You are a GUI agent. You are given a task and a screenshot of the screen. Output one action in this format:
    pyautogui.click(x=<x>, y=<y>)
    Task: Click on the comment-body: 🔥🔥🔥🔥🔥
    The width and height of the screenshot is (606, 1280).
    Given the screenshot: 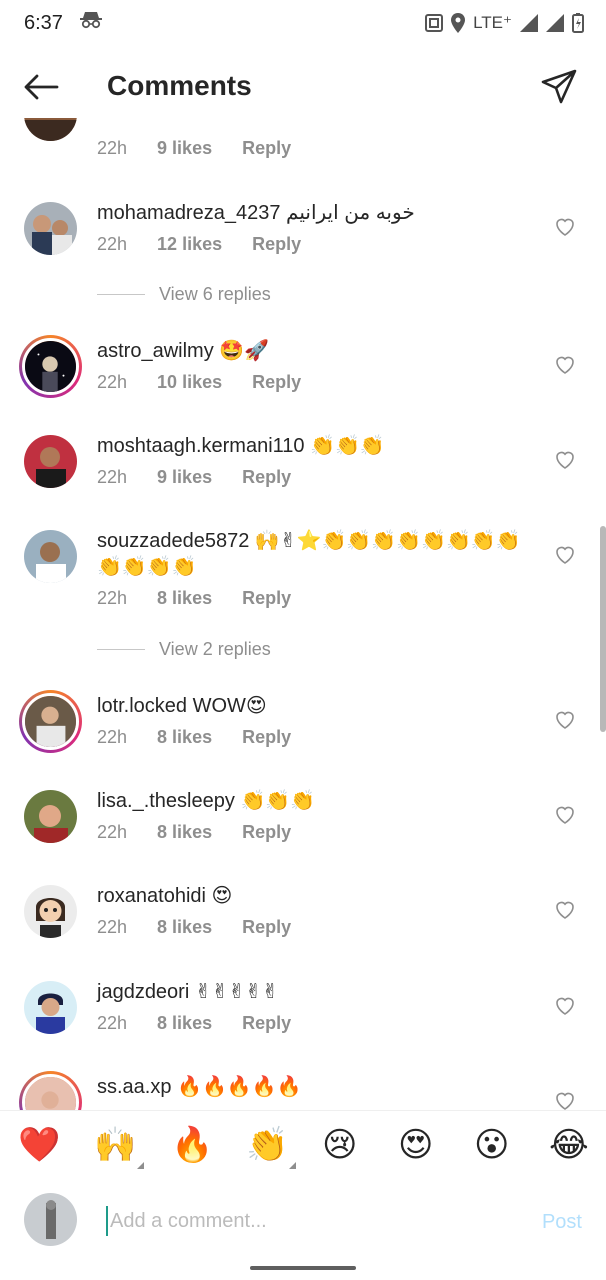 What is the action you would take?
    pyautogui.click(x=239, y=1087)
    